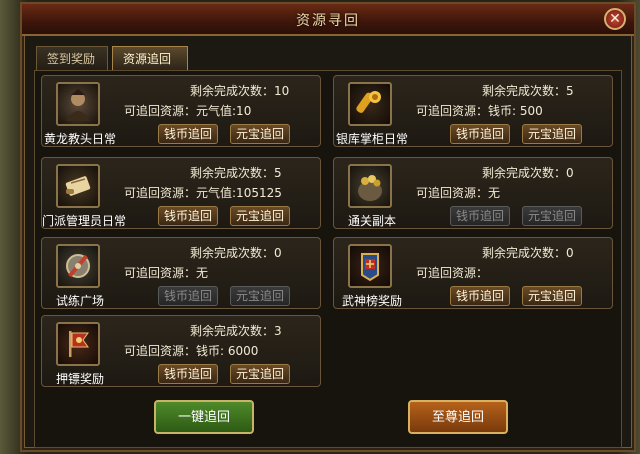  I want to click on card-huanglong-daily: 黄龙教头日常 剩余完成次数：10 可追回资源：元气值:10 钱币追回 元宝追回, so click(181, 111).